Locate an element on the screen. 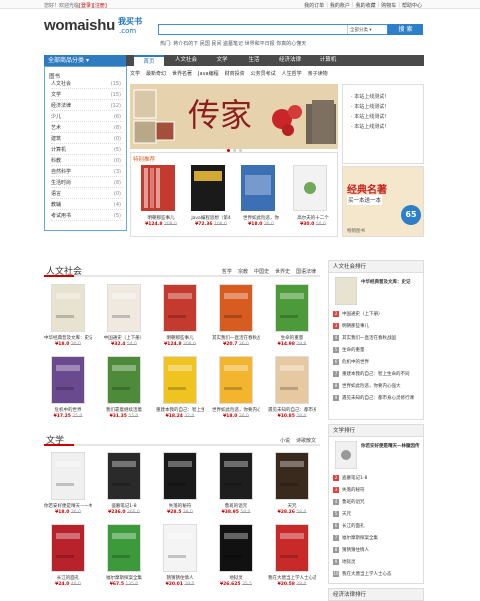 The width and height of the screenshot is (480, 601). book-title: 我在大唐当上学人士心态 is located at coordinates (292, 578).